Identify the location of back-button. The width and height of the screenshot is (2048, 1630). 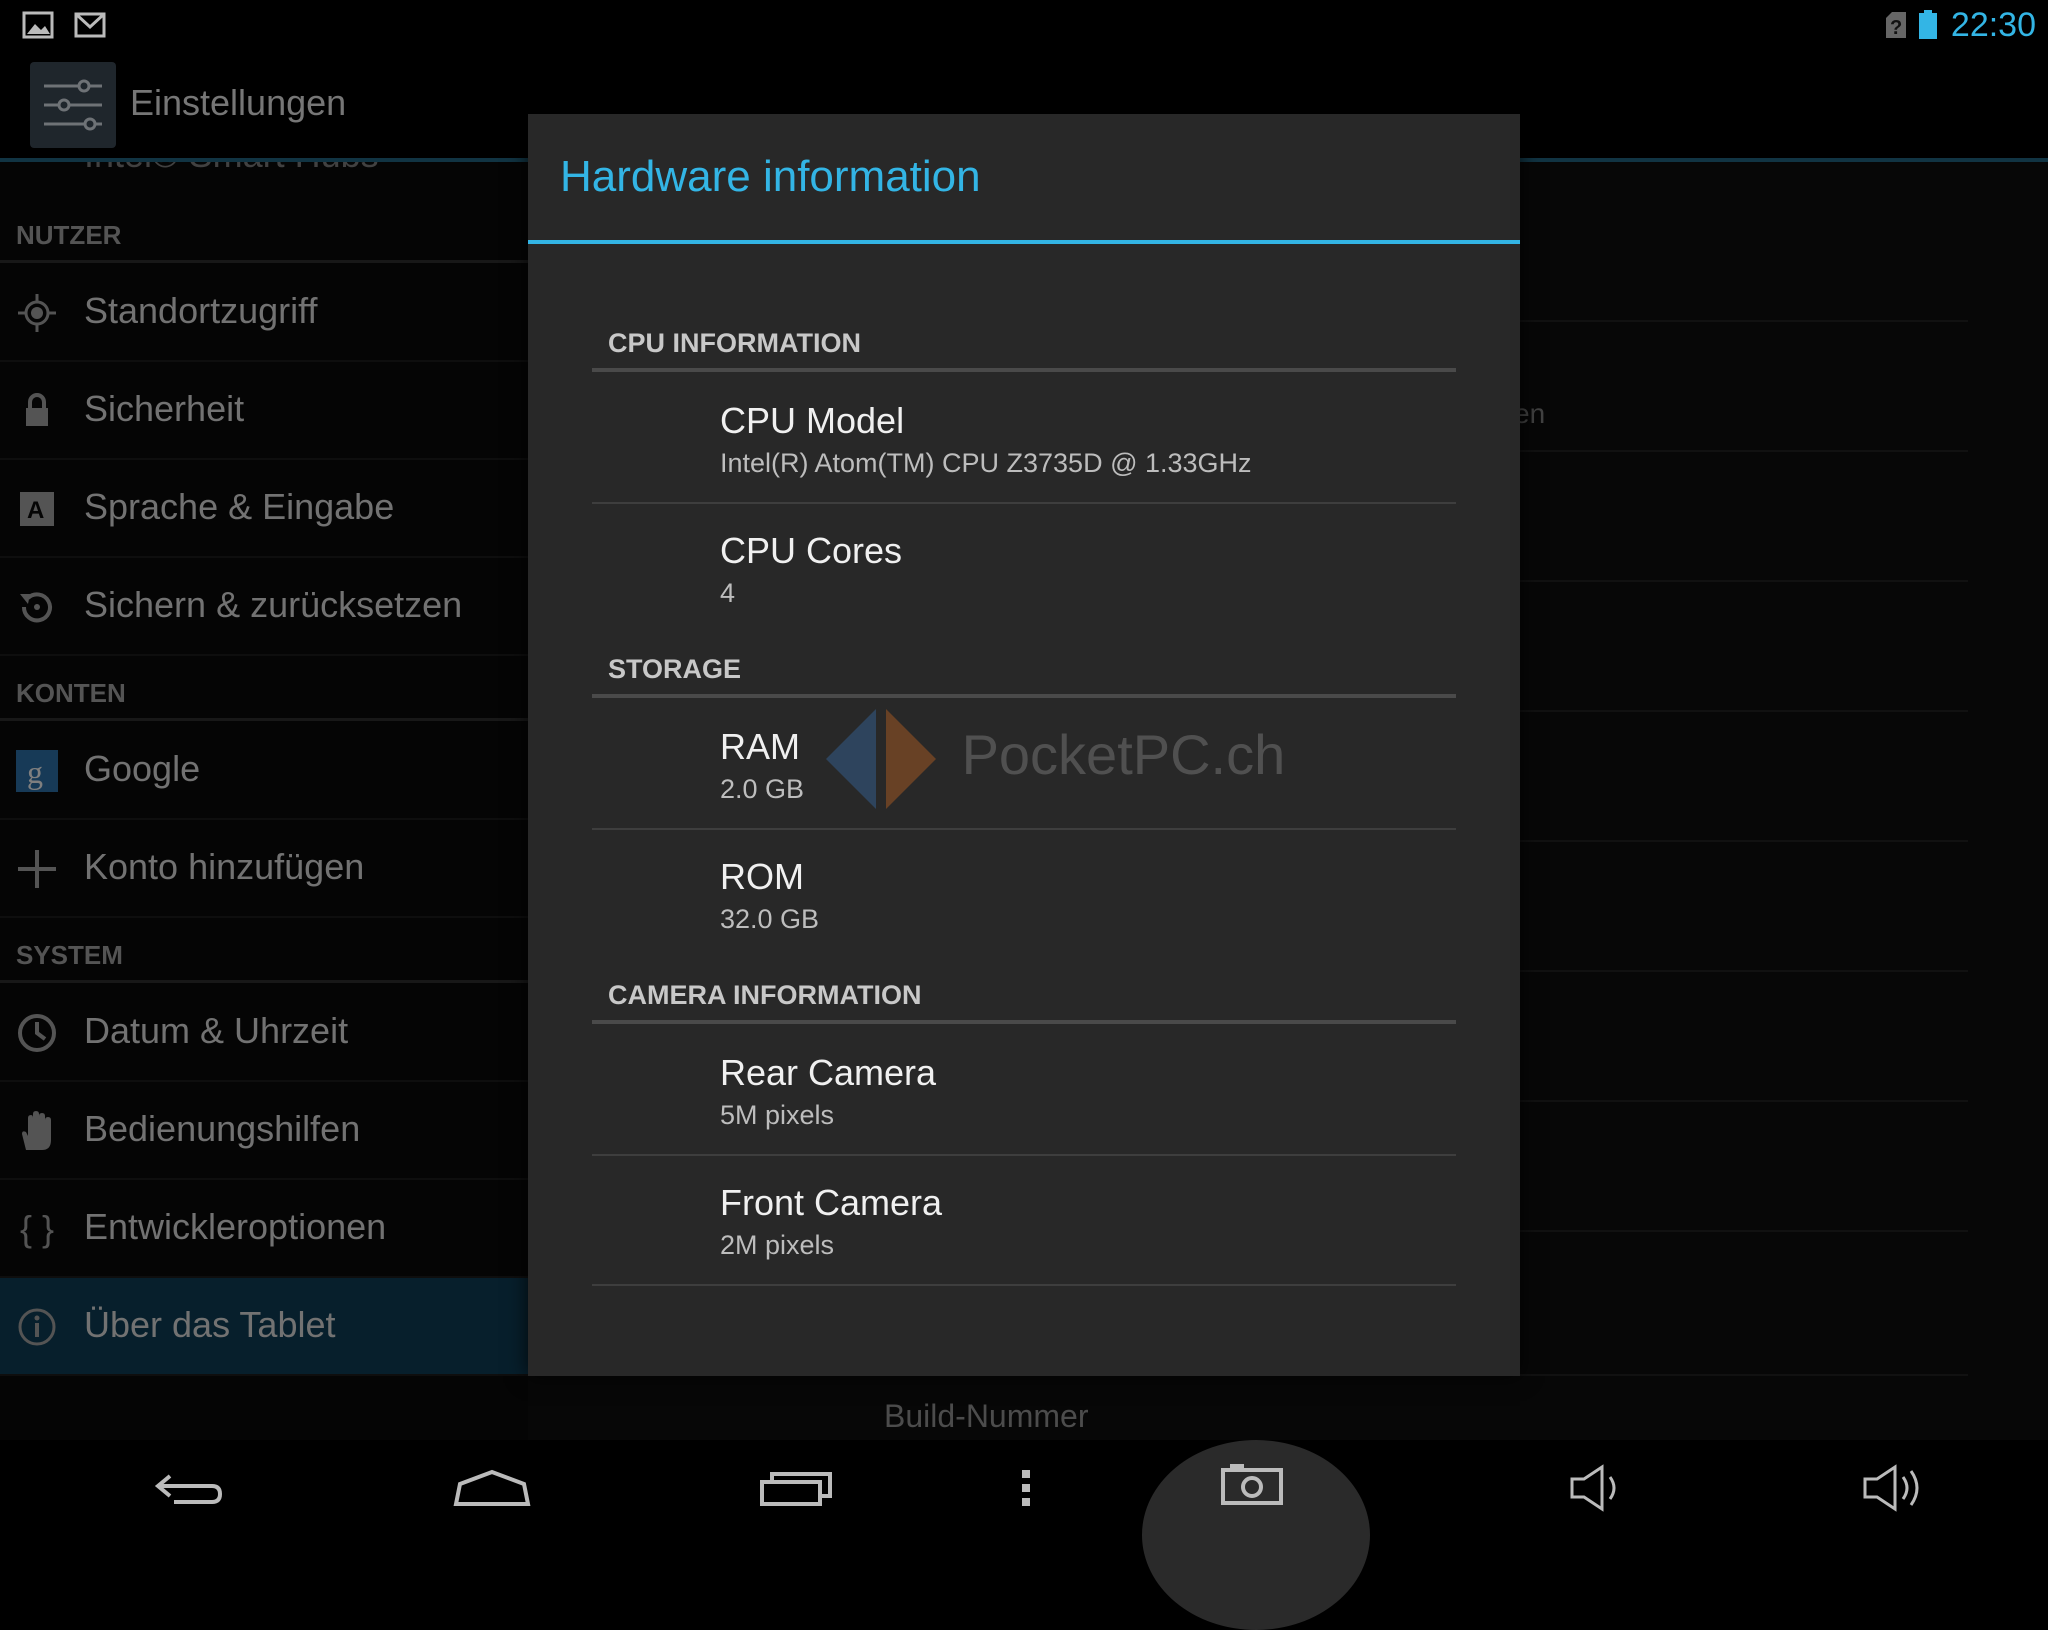
(190, 1488).